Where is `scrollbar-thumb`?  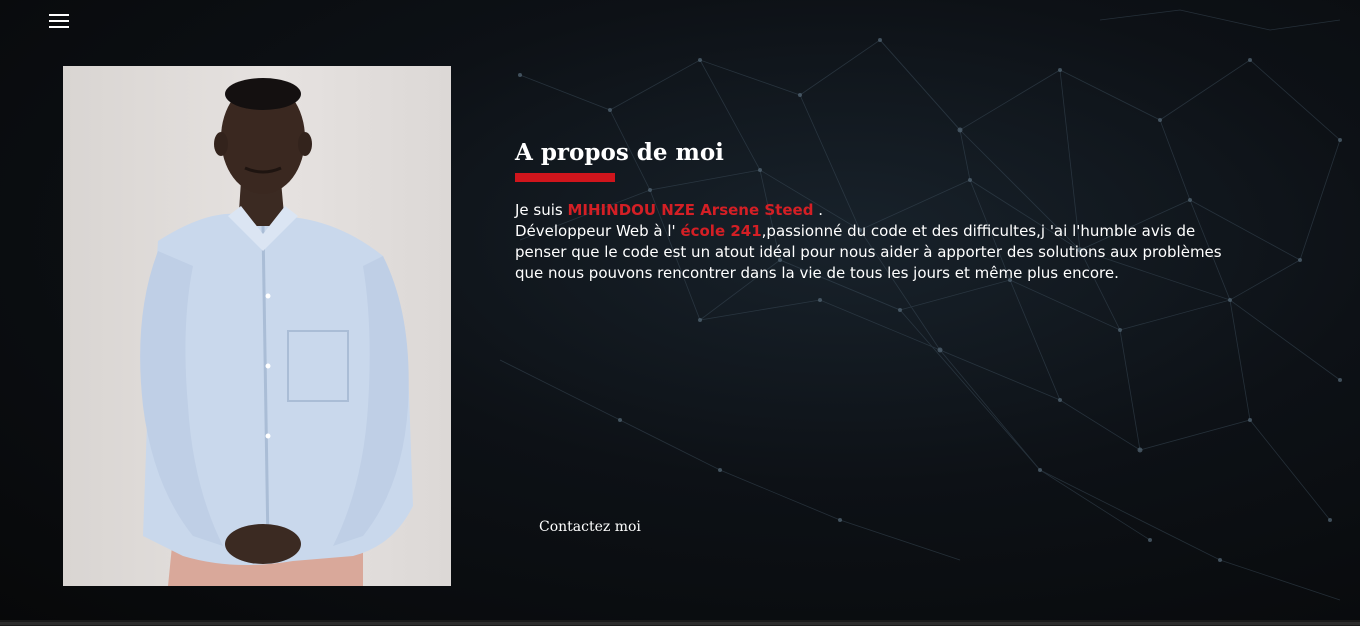
scrollbar-thumb is located at coordinates (680, 623).